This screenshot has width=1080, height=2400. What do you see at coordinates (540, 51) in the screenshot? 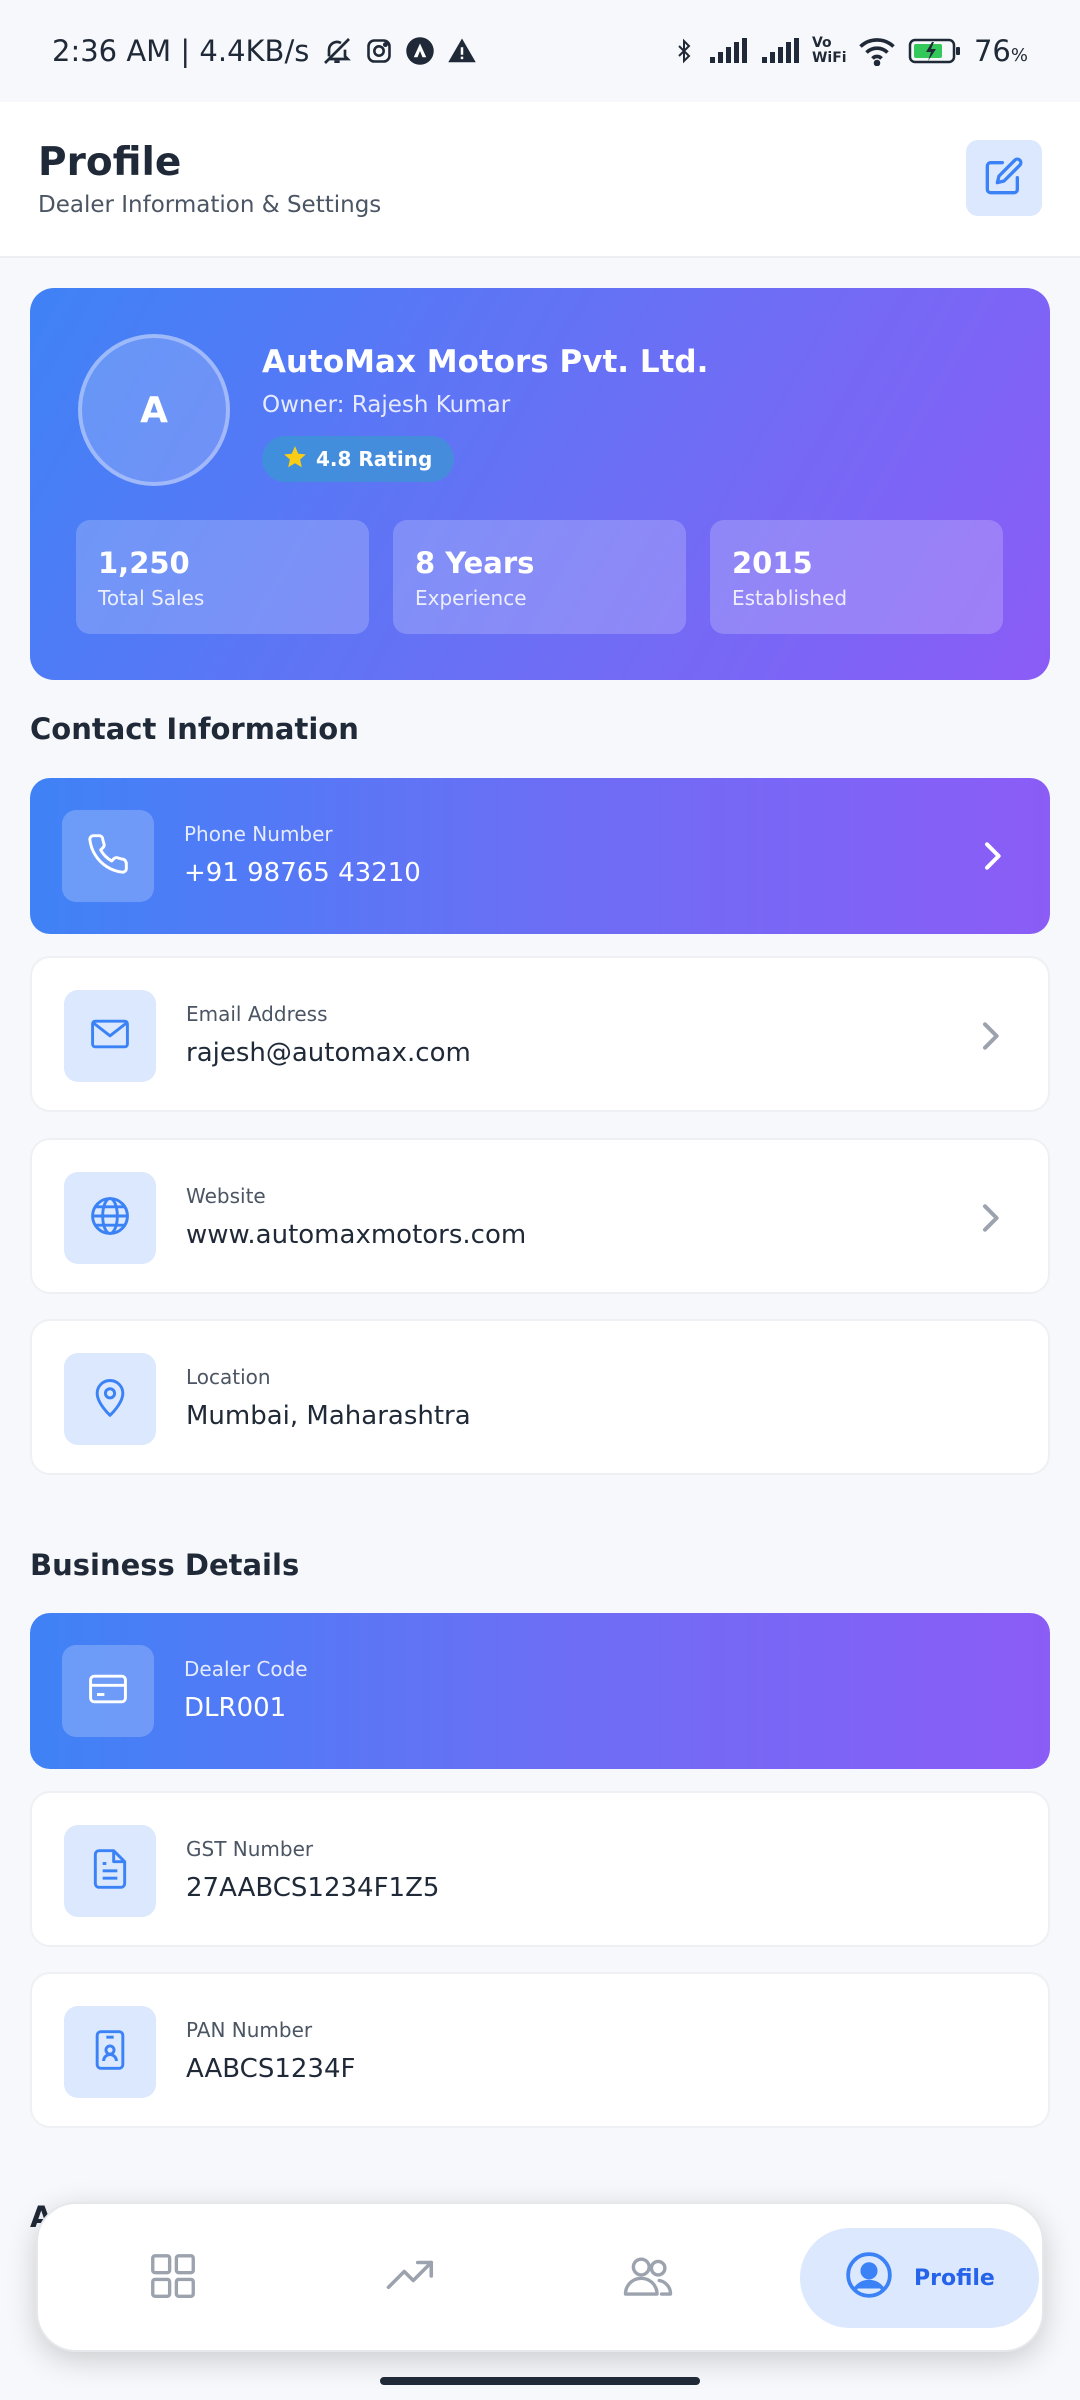
I see `status-bar: 2:36 AM | 4.4KB/s Vo WiFi 76%` at bounding box center [540, 51].